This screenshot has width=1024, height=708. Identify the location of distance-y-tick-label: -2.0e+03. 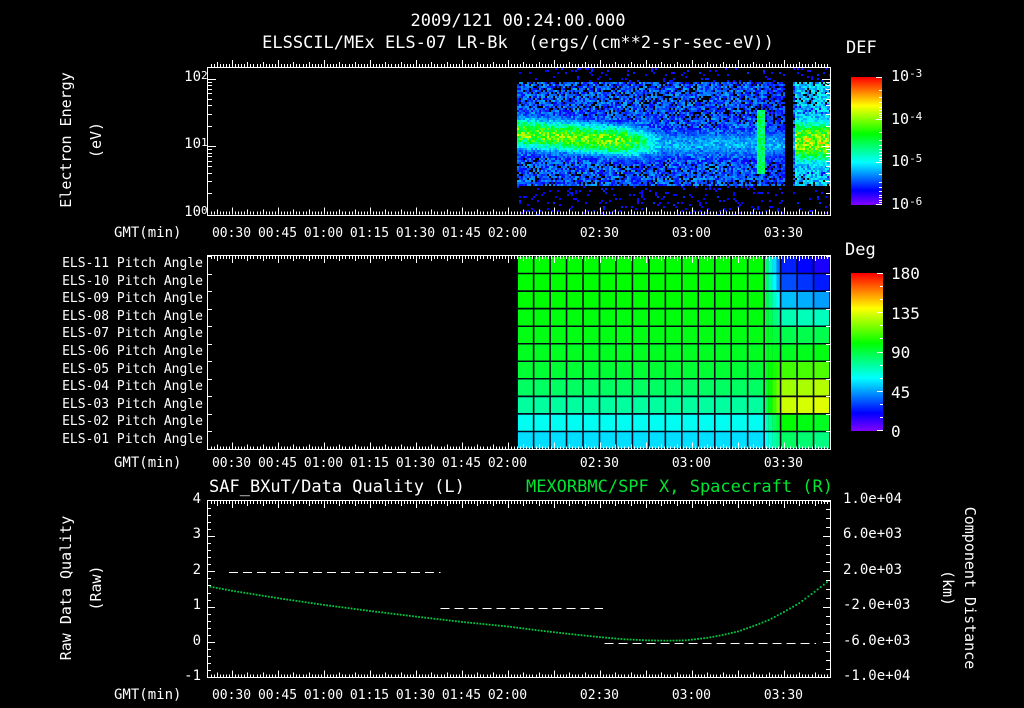
(877, 605).